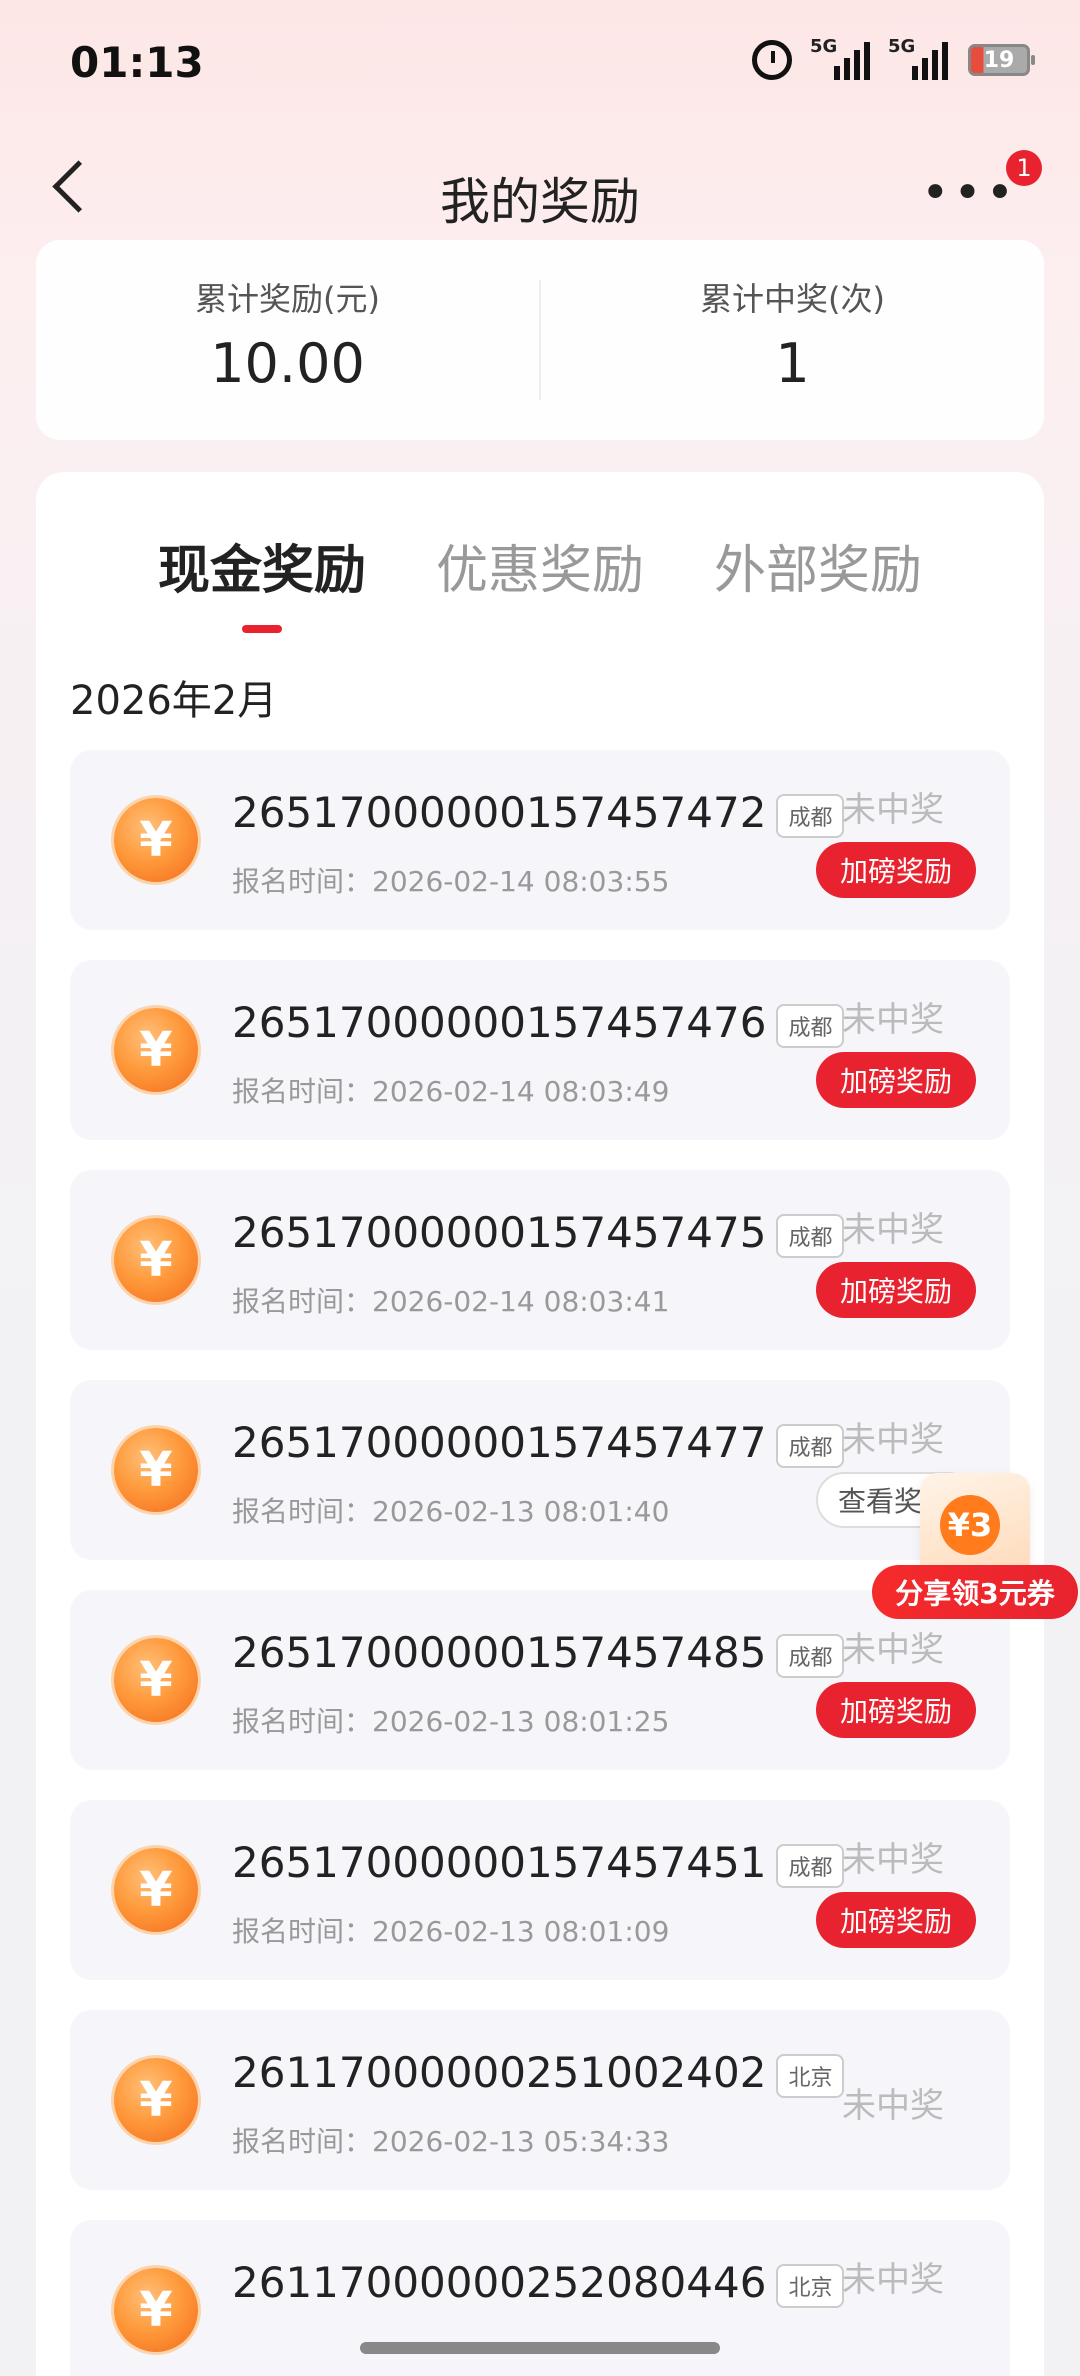 The height and width of the screenshot is (2376, 1080). I want to click on entry-id-text: 26517000000157457476, so click(499, 1022).